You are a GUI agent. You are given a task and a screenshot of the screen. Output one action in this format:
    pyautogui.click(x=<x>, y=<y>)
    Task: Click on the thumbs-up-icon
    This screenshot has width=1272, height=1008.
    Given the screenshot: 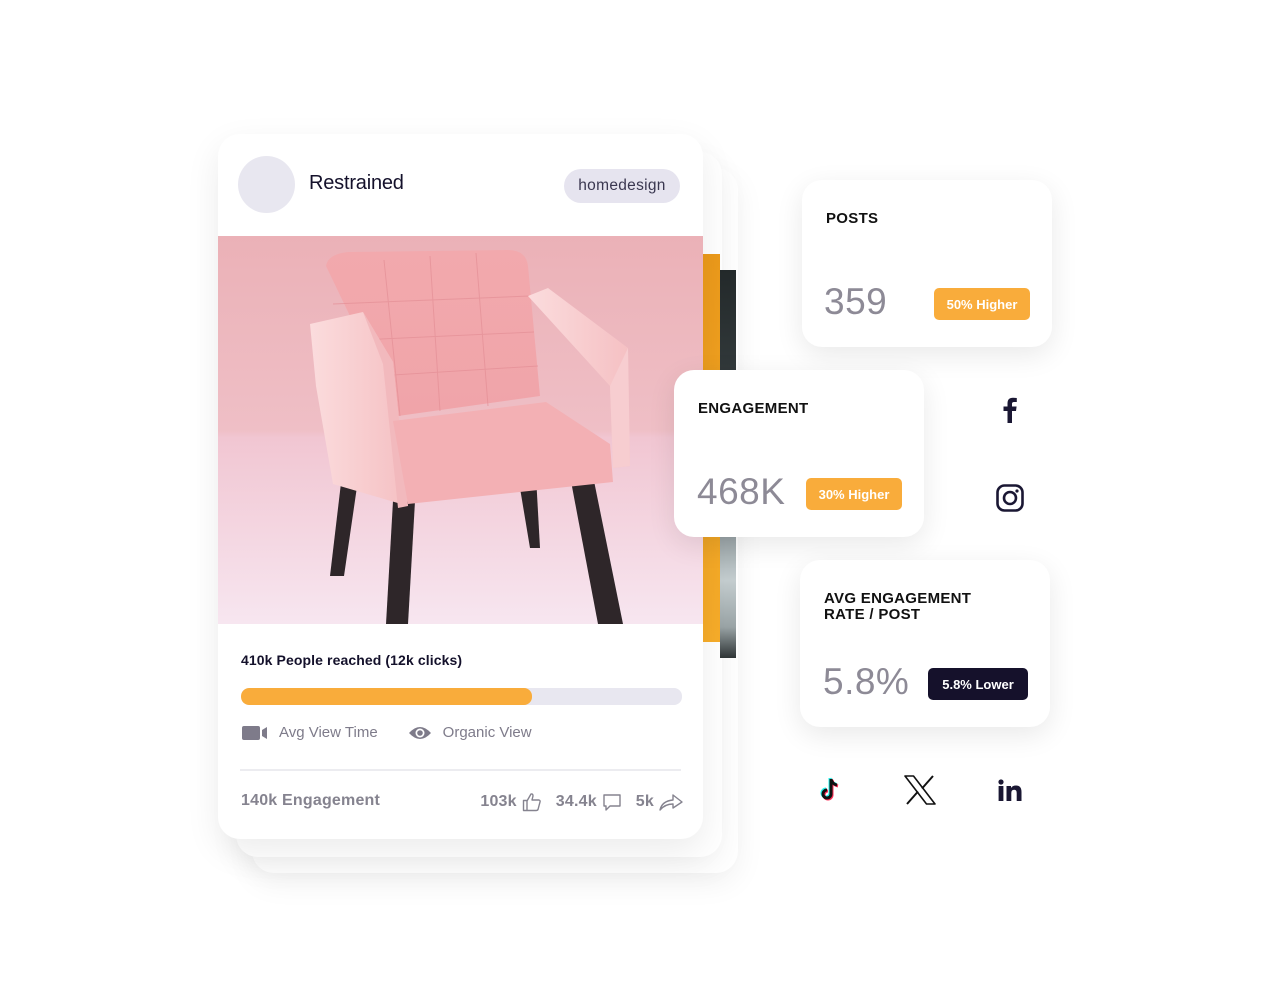 What is the action you would take?
    pyautogui.click(x=531, y=802)
    